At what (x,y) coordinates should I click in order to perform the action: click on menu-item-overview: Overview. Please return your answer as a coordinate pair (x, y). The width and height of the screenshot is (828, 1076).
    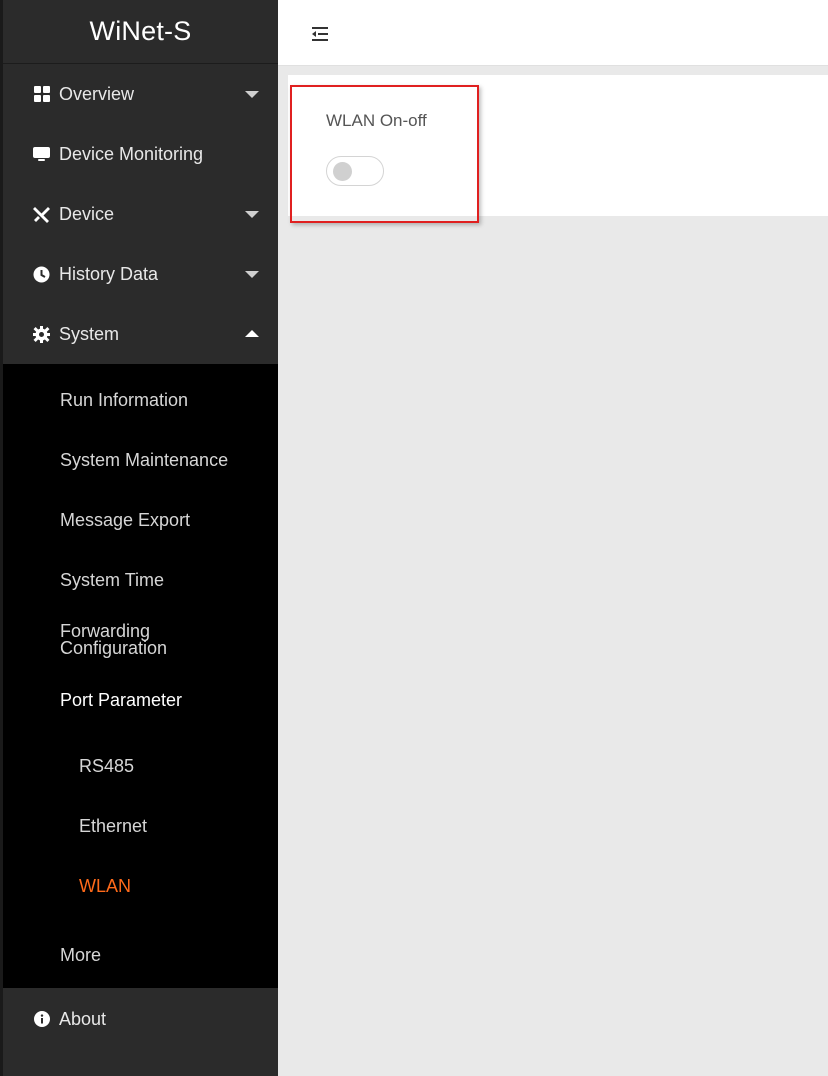
    Looking at the image, I should click on (140, 94).